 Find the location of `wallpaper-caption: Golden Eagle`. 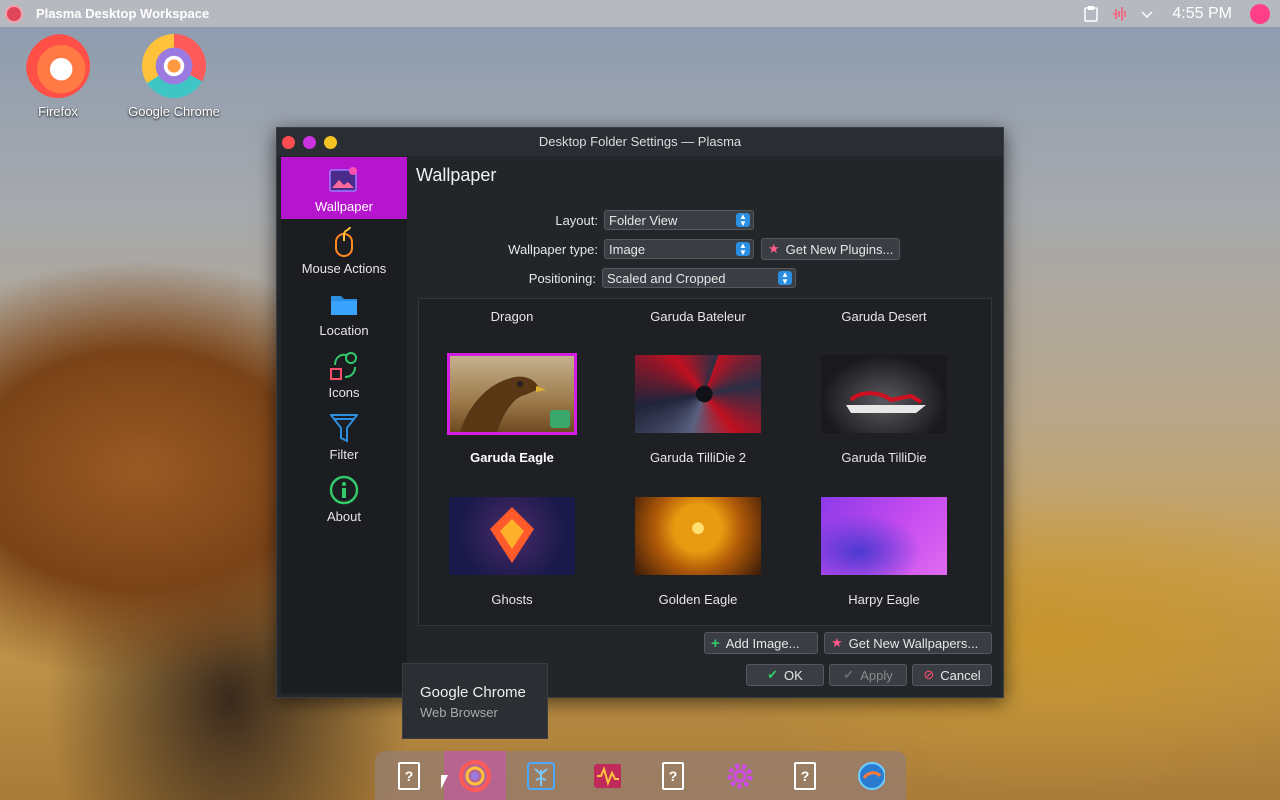

wallpaper-caption: Golden Eagle is located at coordinates (698, 599).